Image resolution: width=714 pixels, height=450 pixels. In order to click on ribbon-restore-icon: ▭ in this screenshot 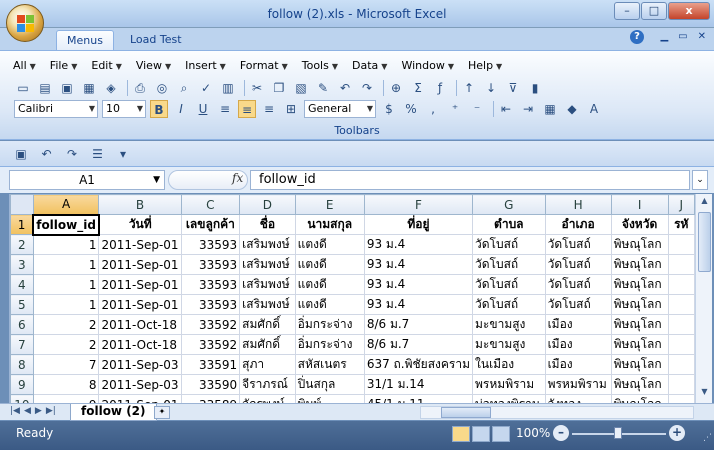, I will do `click(682, 36)`.